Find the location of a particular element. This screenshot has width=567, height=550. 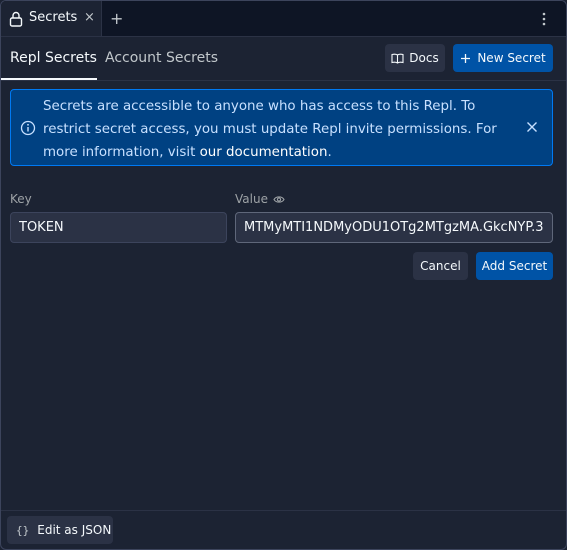

plus-icon: + is located at coordinates (116, 18).